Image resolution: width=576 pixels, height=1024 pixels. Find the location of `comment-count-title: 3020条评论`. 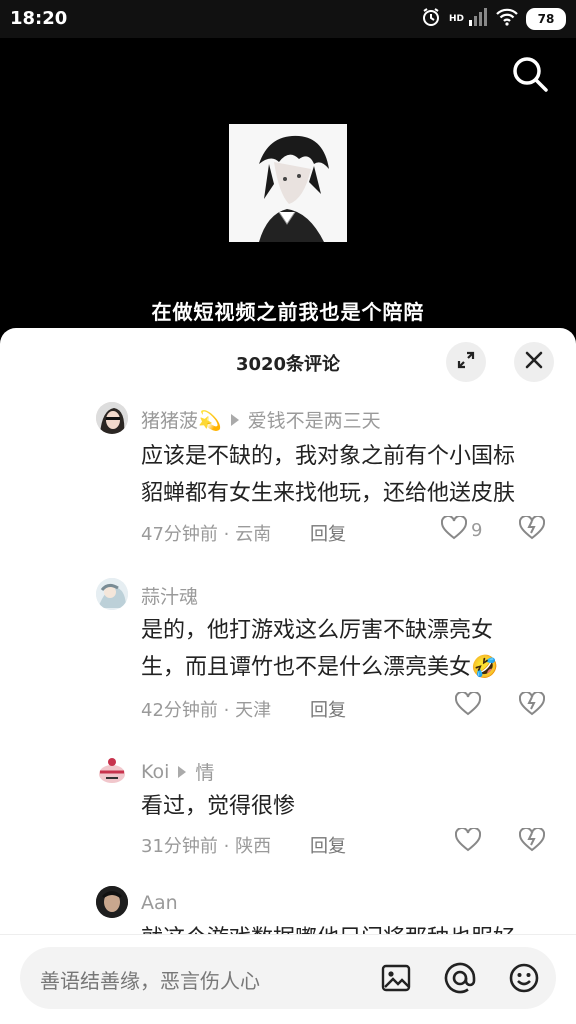

comment-count-title: 3020条评论 is located at coordinates (288, 364).